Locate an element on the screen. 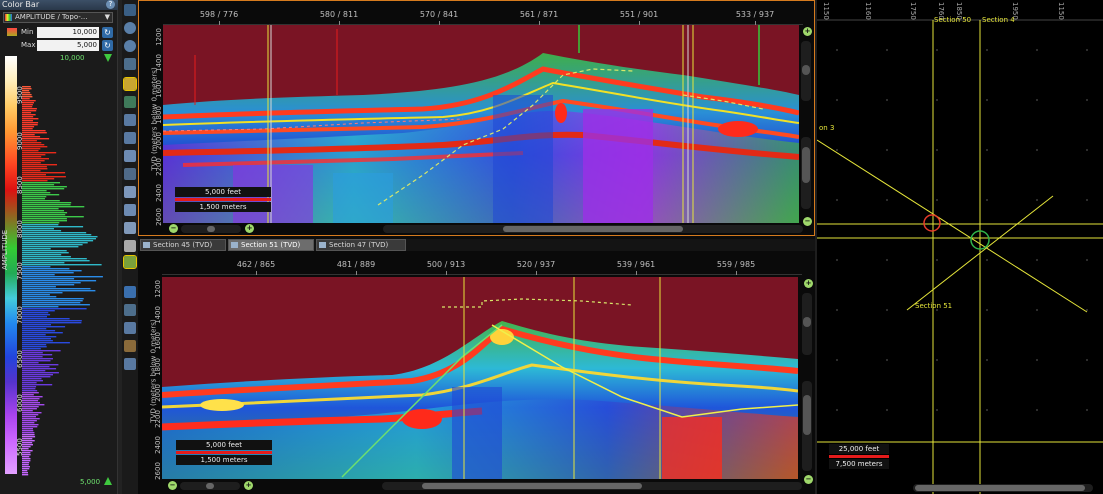  colorbar-tick: 8000 is located at coordinates (20, 229).